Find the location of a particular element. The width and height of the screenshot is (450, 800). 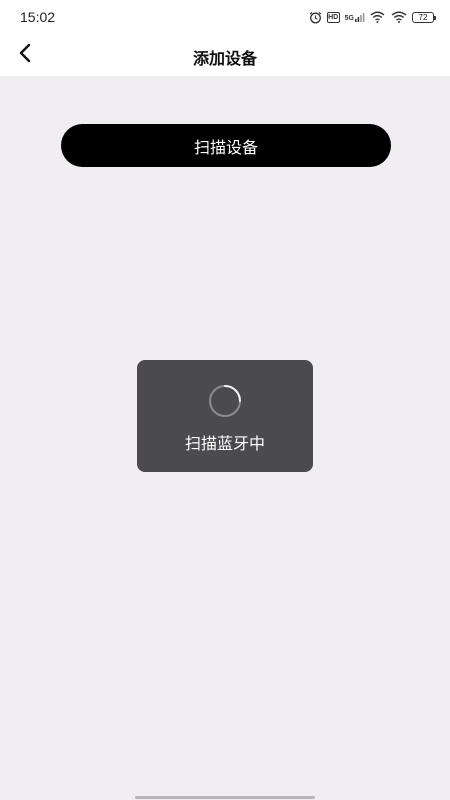

status-bar: 15:02 HD 5G 72 is located at coordinates (225, 17).